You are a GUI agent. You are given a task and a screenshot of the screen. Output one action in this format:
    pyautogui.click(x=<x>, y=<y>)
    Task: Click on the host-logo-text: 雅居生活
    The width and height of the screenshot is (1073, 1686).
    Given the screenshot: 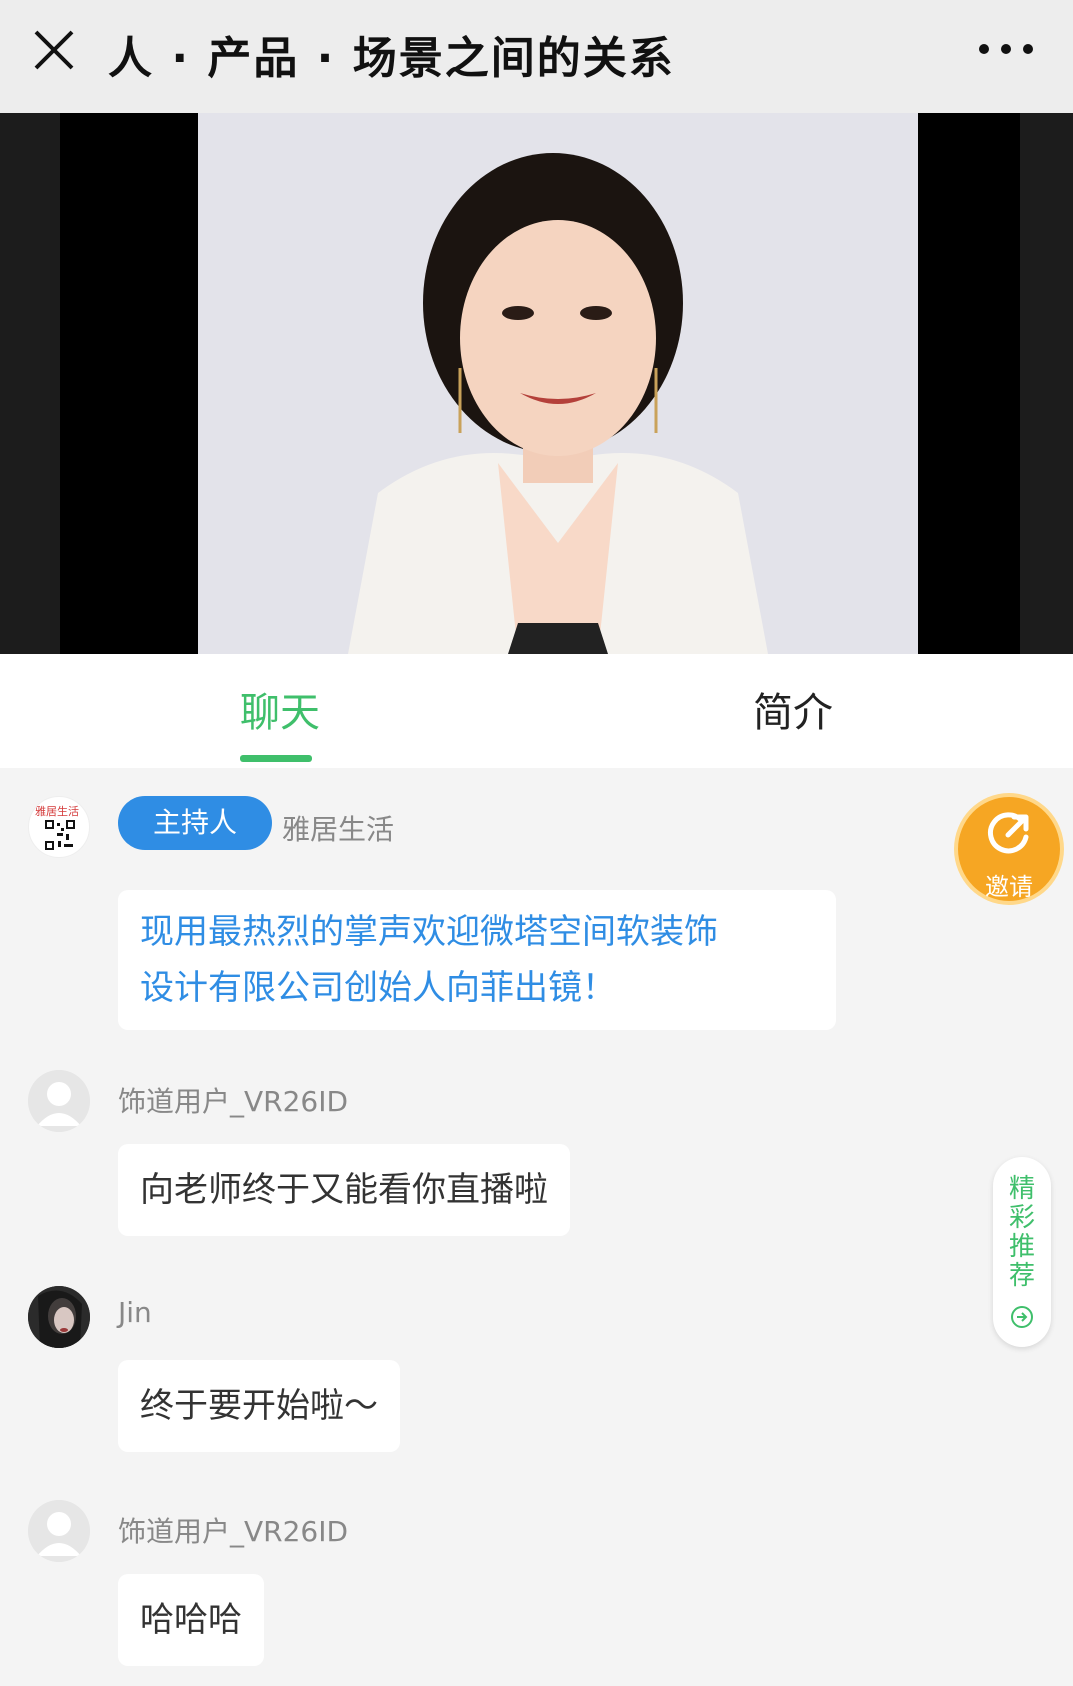 What is the action you would take?
    pyautogui.click(x=57, y=811)
    